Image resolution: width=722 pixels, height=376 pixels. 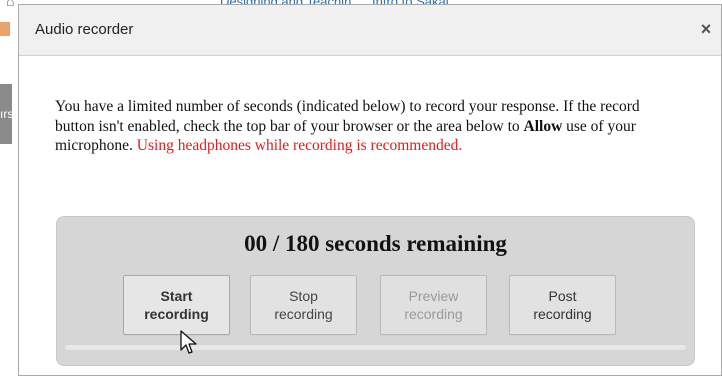 What do you see at coordinates (176, 305) in the screenshot?
I see `start-recording-button: Start recording` at bounding box center [176, 305].